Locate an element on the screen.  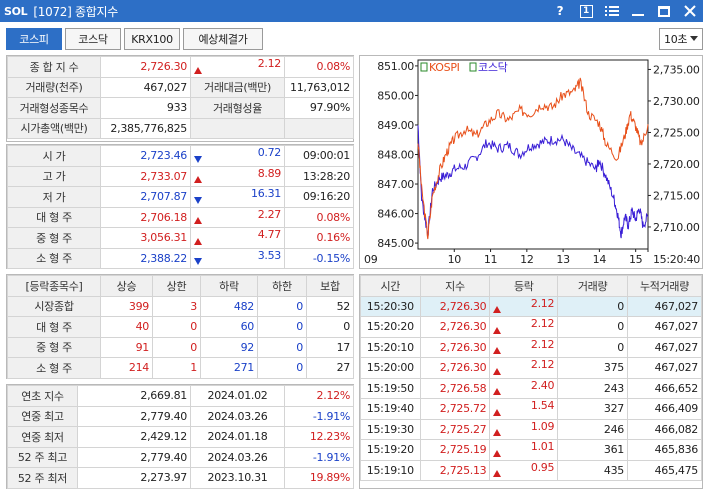
sol-logo: SOL is located at coordinates (16, 11).